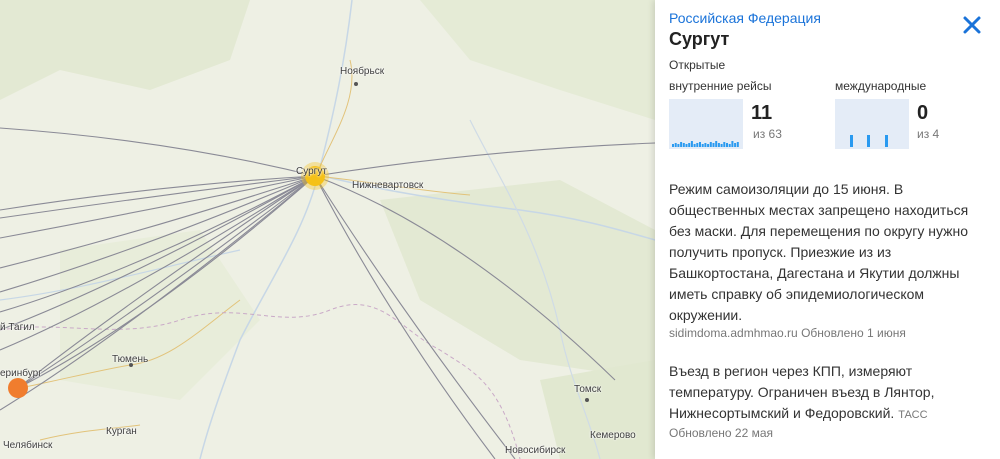 Image resolution: width=1000 pixels, height=459 pixels. What do you see at coordinates (912, 415) in the screenshot?
I see `source-link: ТАСС` at bounding box center [912, 415].